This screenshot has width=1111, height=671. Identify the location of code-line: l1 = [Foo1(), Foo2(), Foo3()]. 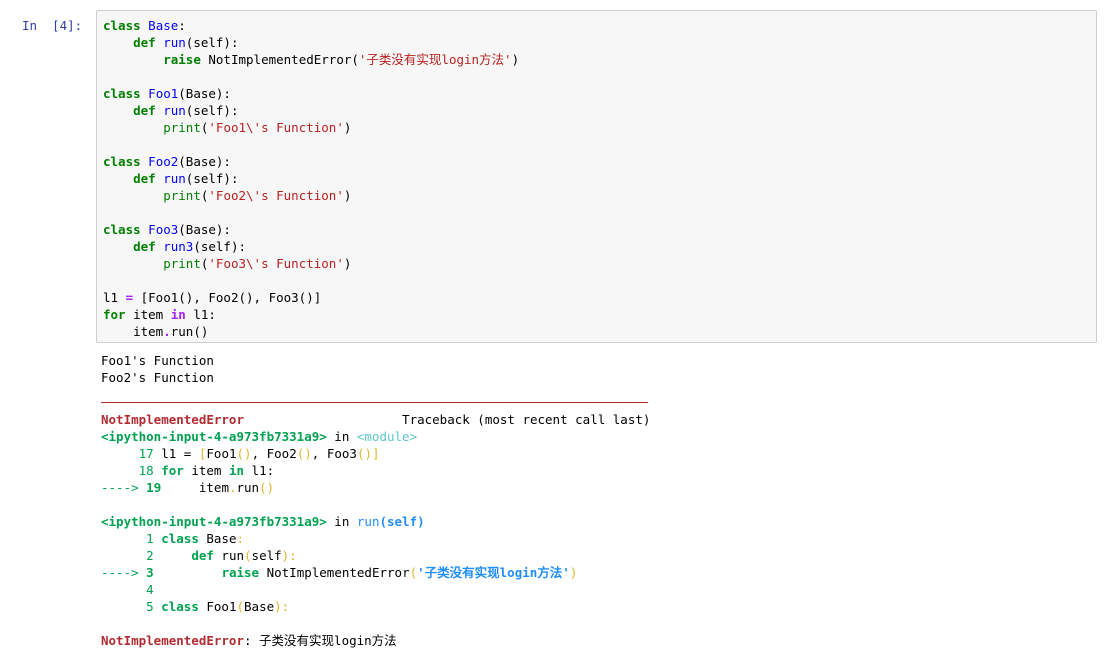
(212, 297).